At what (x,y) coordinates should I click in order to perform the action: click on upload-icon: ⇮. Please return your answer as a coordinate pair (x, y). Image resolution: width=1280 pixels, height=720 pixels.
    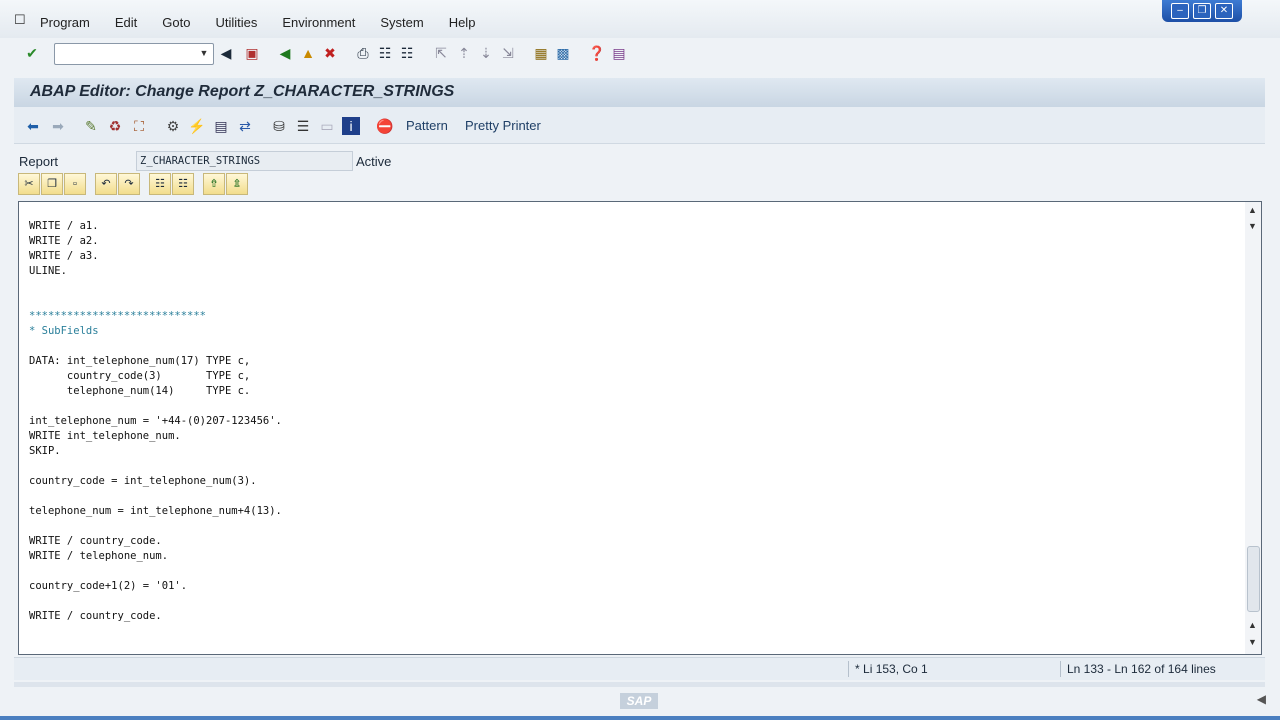
    Looking at the image, I should click on (214, 184).